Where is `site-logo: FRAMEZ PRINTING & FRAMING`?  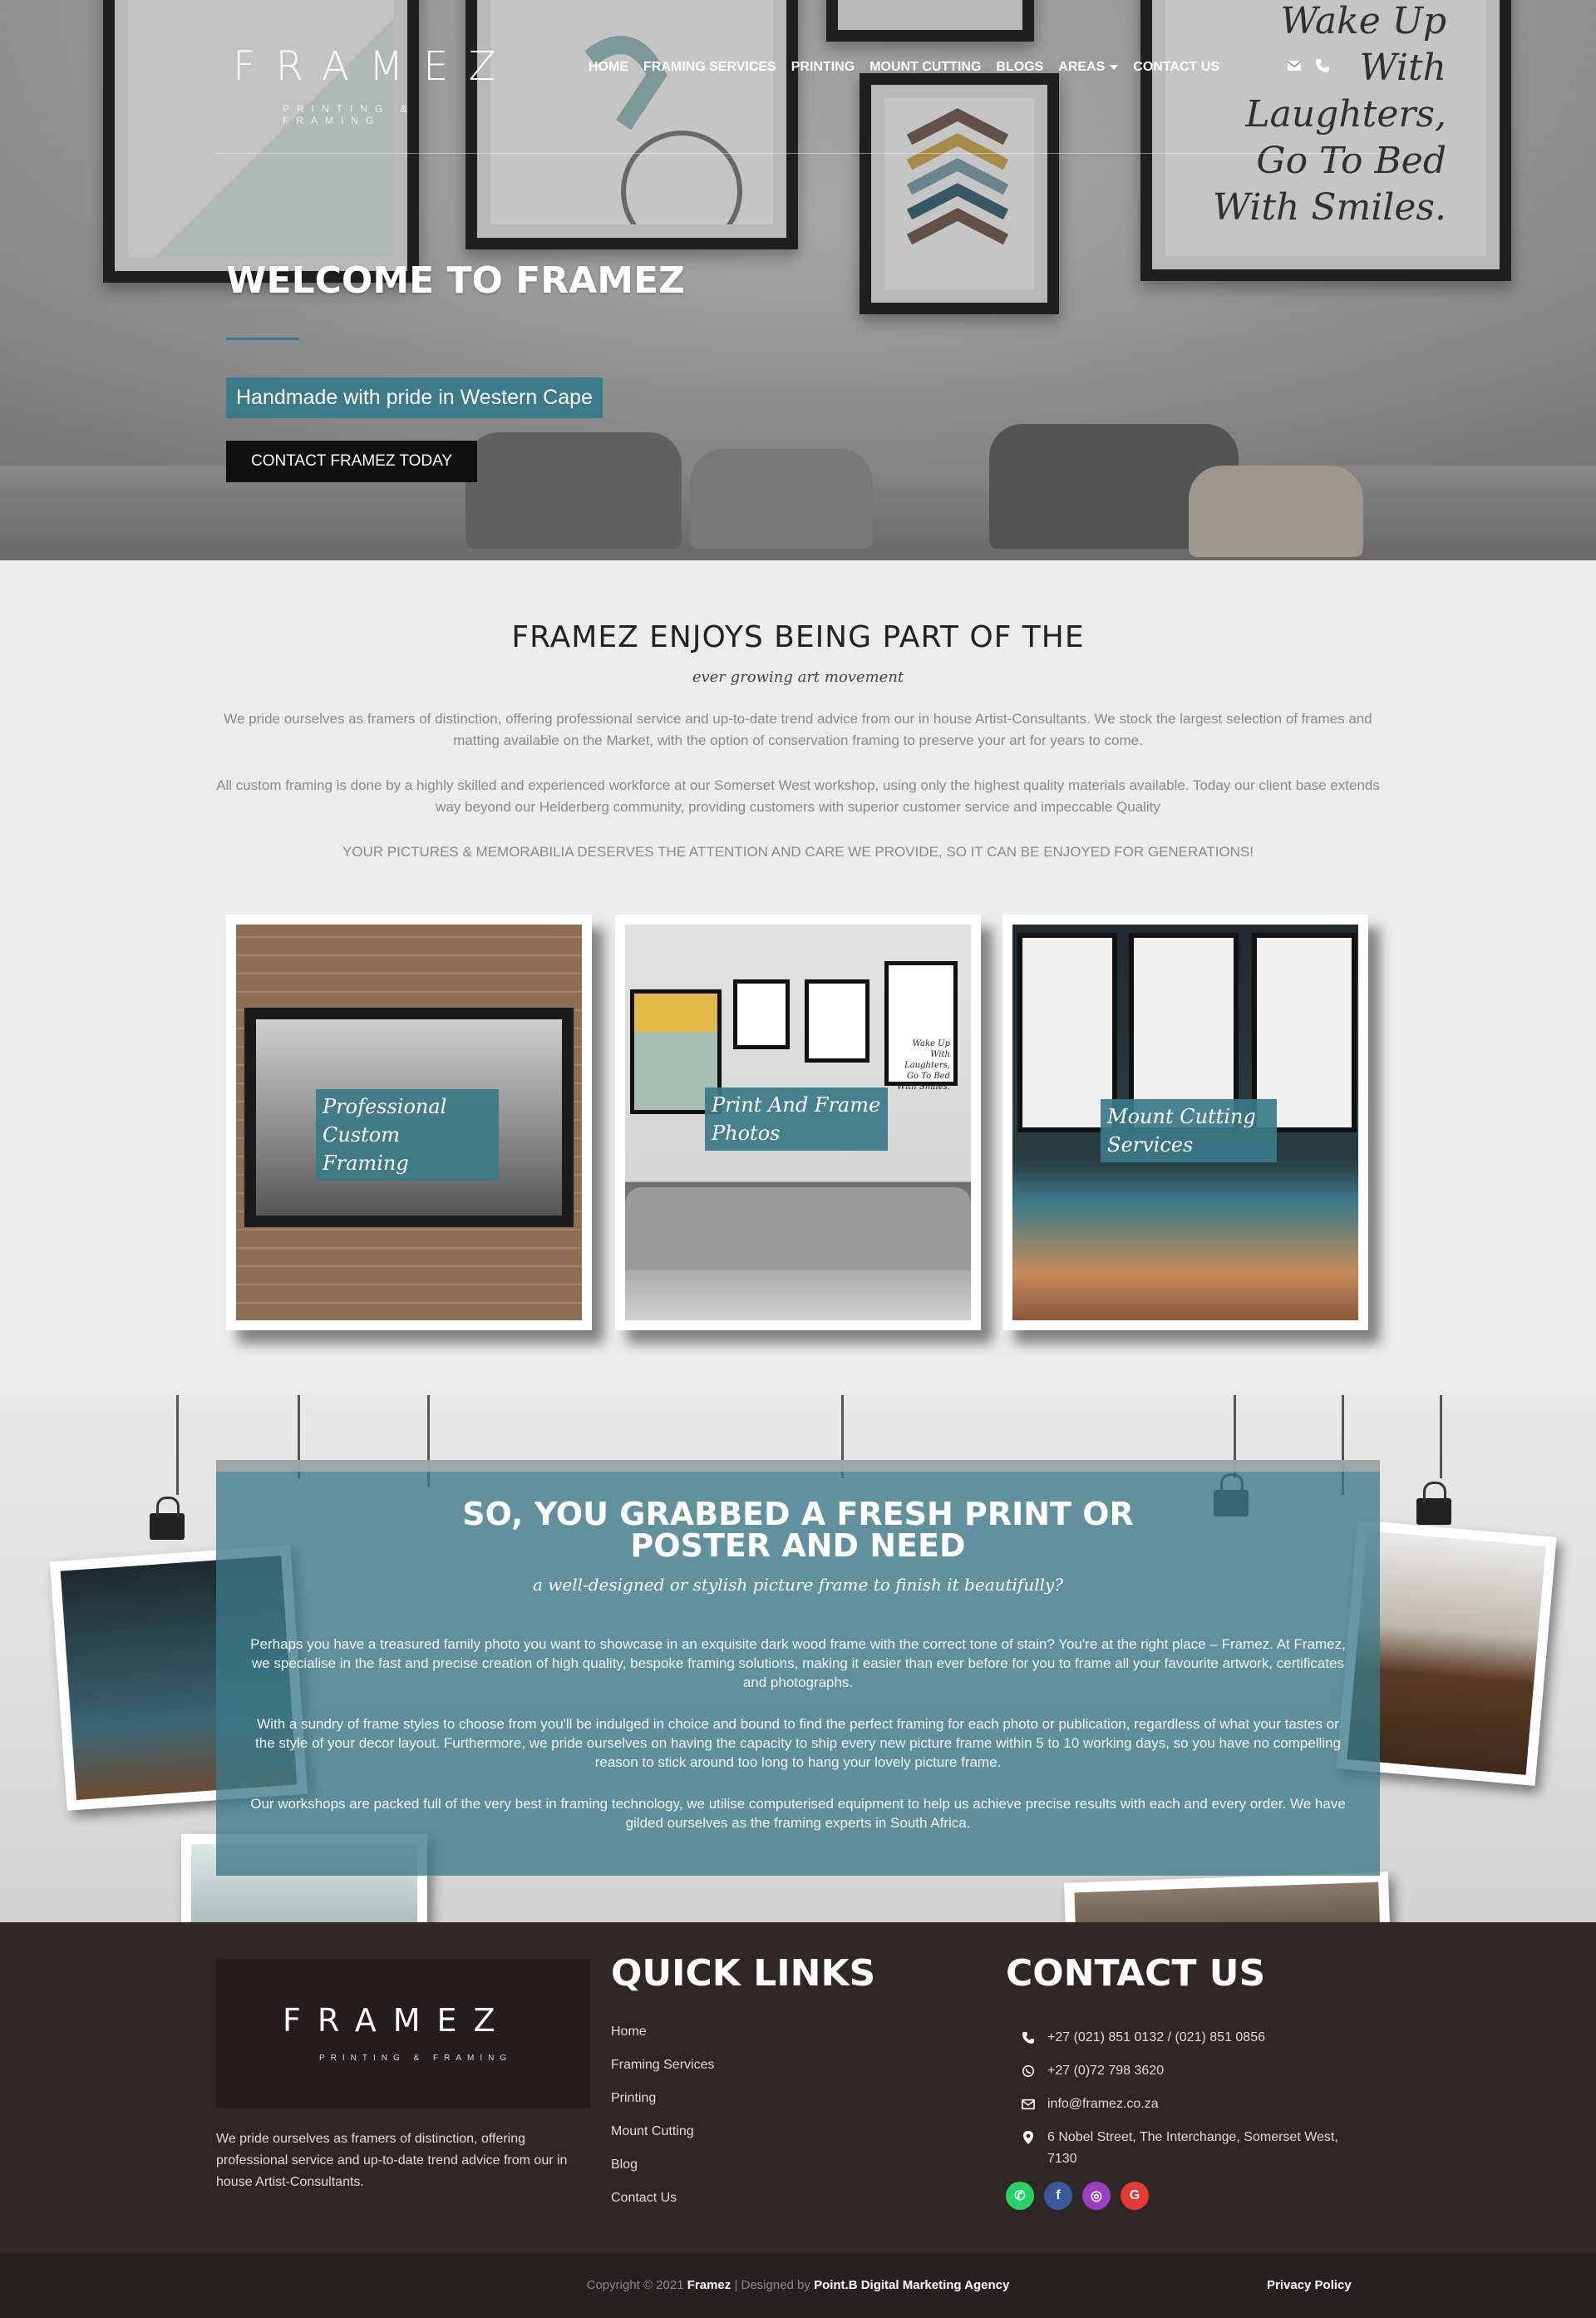 site-logo: FRAMEZ PRINTING & FRAMING is located at coordinates (374, 84).